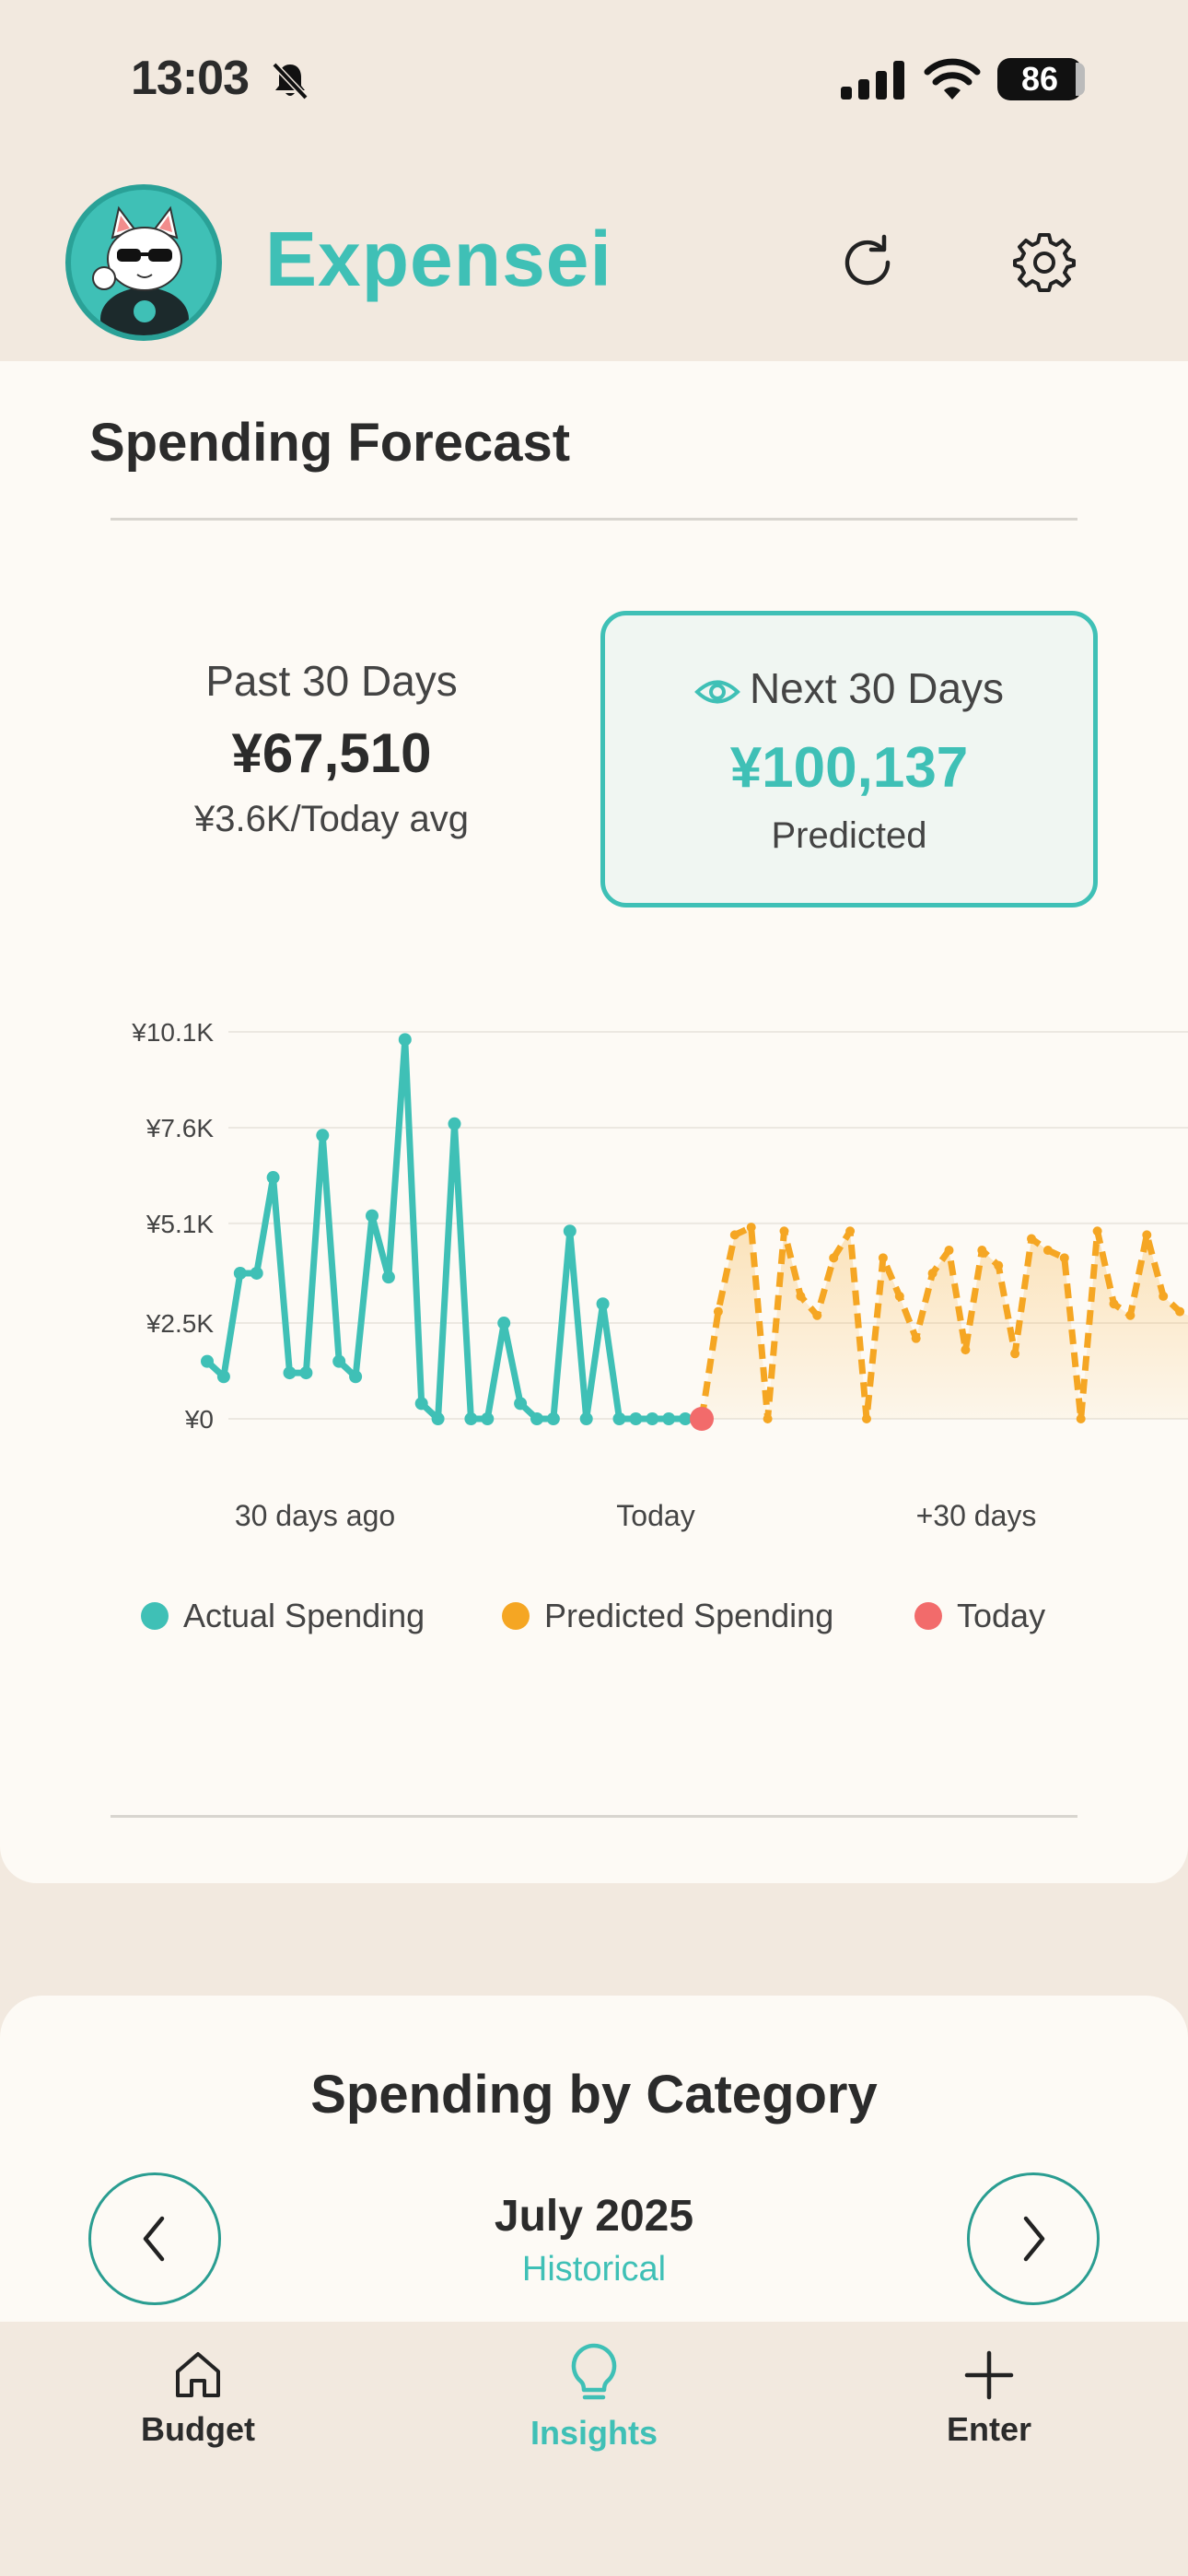  Describe the element at coordinates (849, 835) in the screenshot. I see `predicted-label: Predicted` at that location.